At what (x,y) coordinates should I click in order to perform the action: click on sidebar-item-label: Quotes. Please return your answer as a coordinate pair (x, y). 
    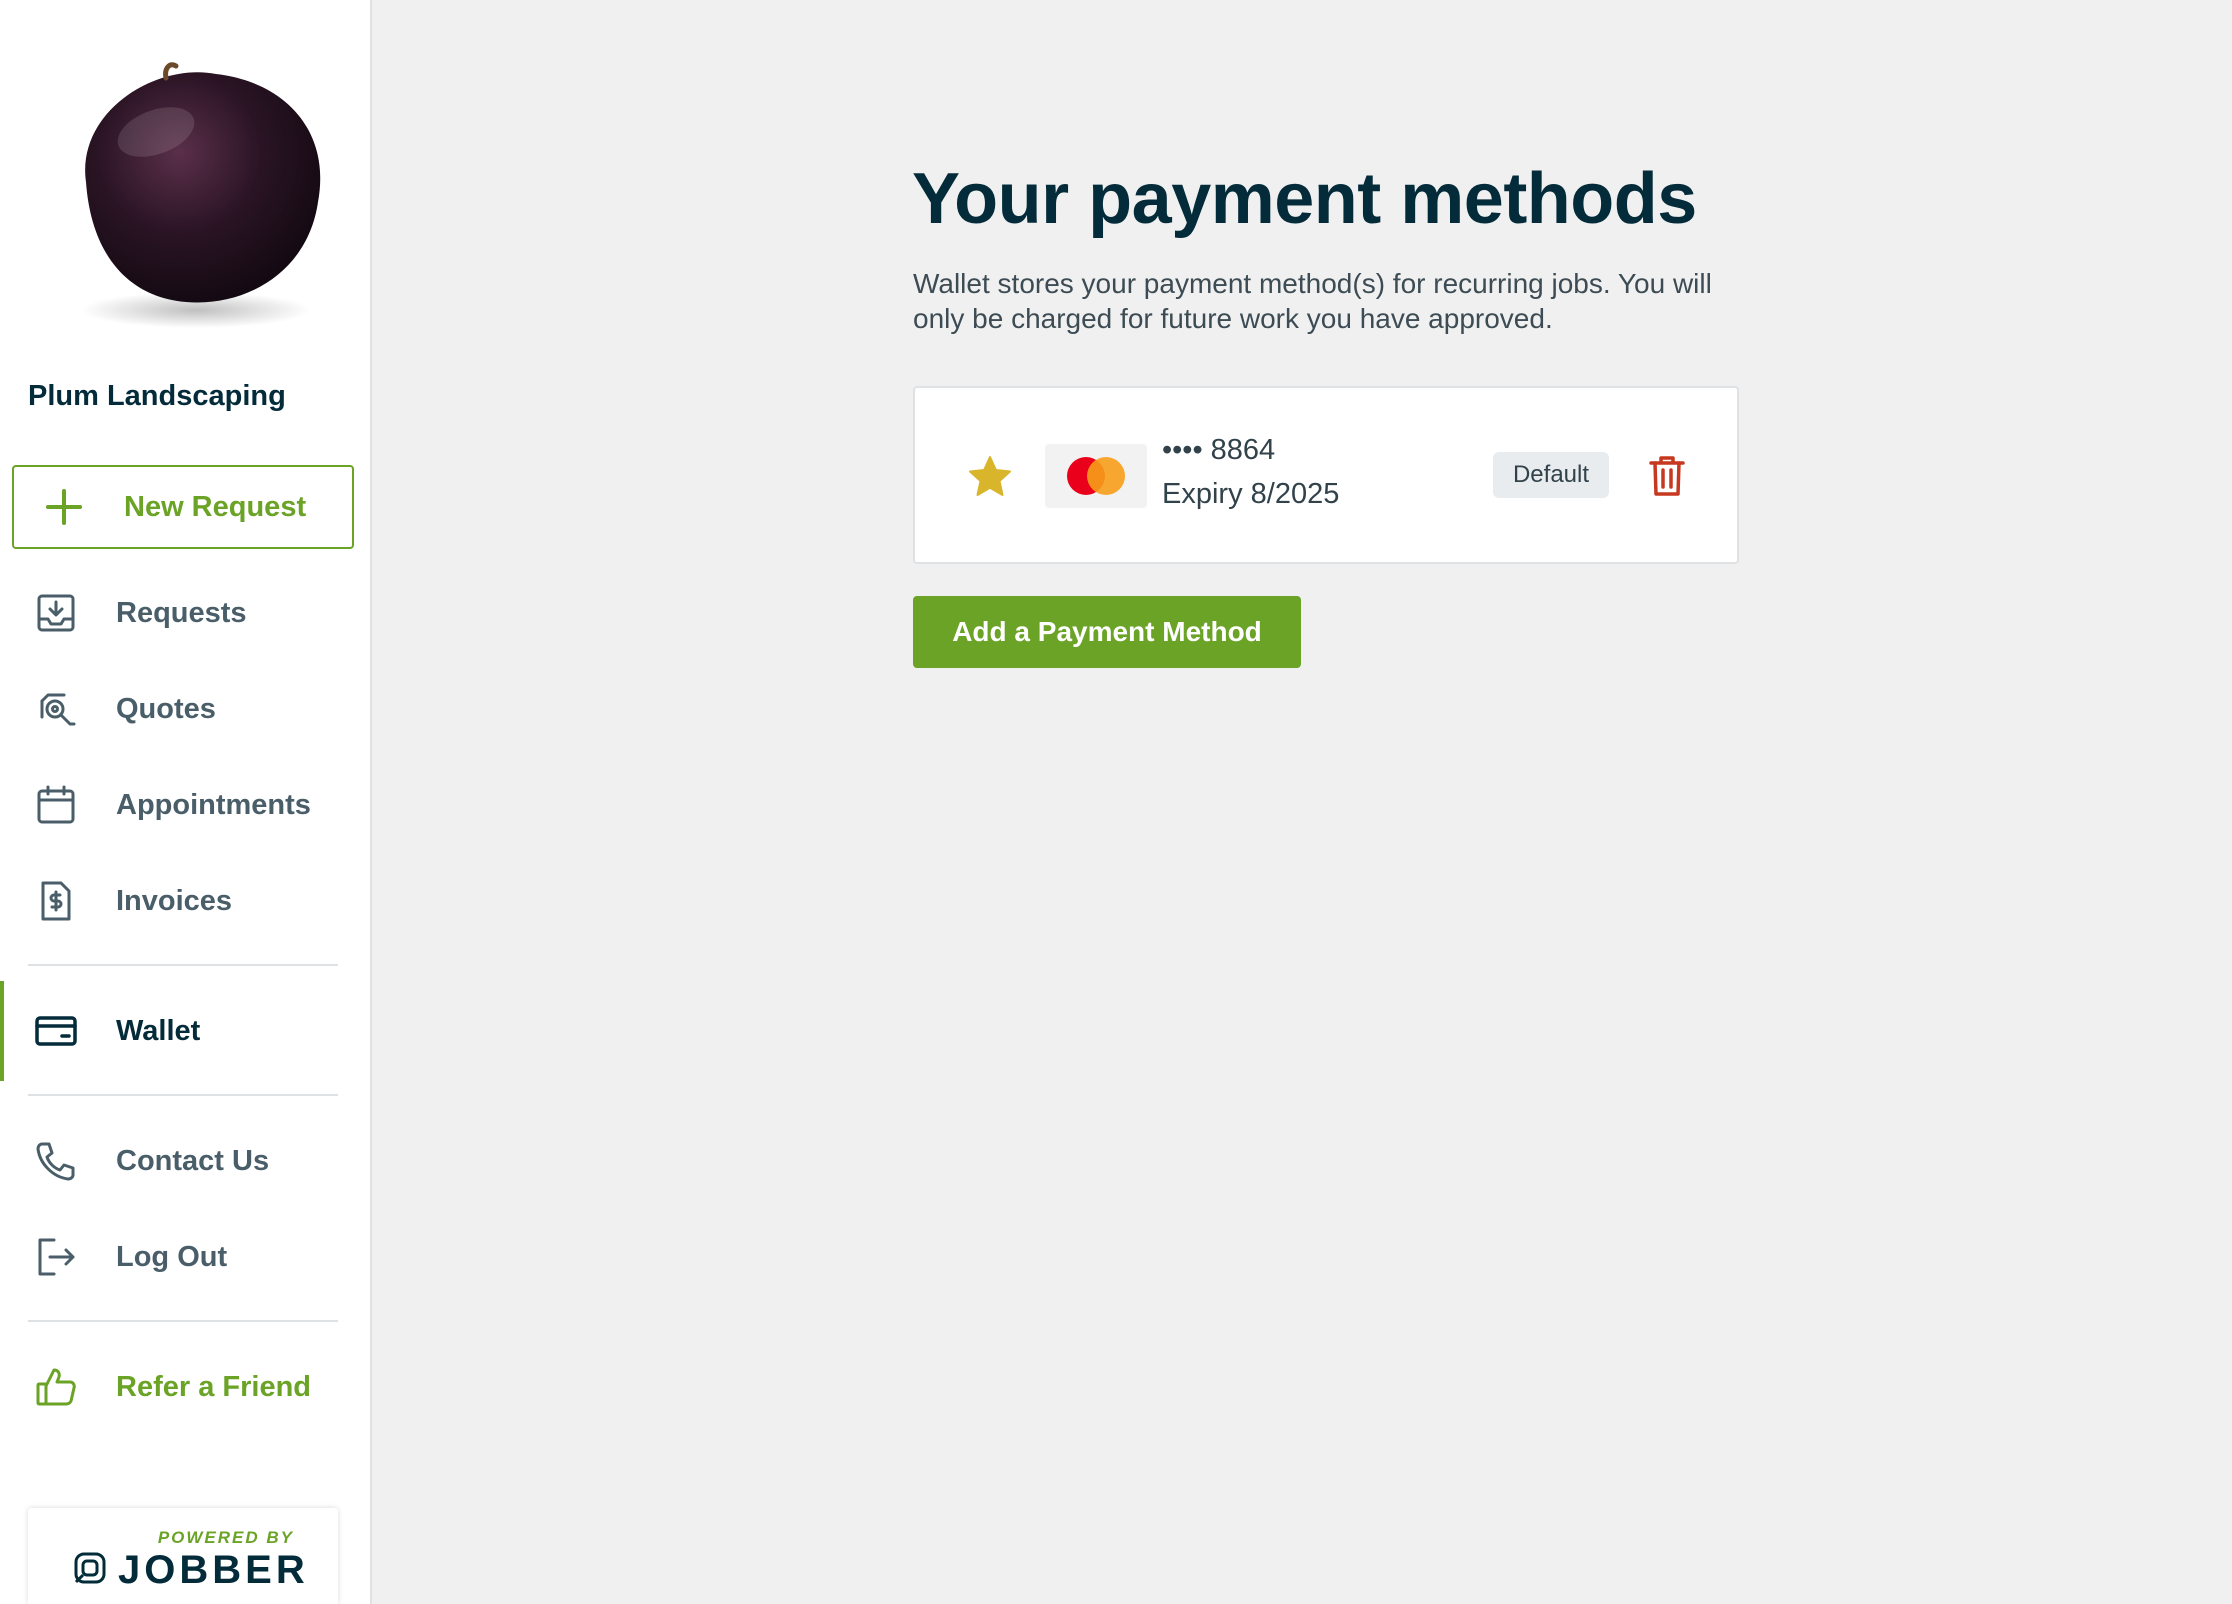
    Looking at the image, I should click on (166, 708).